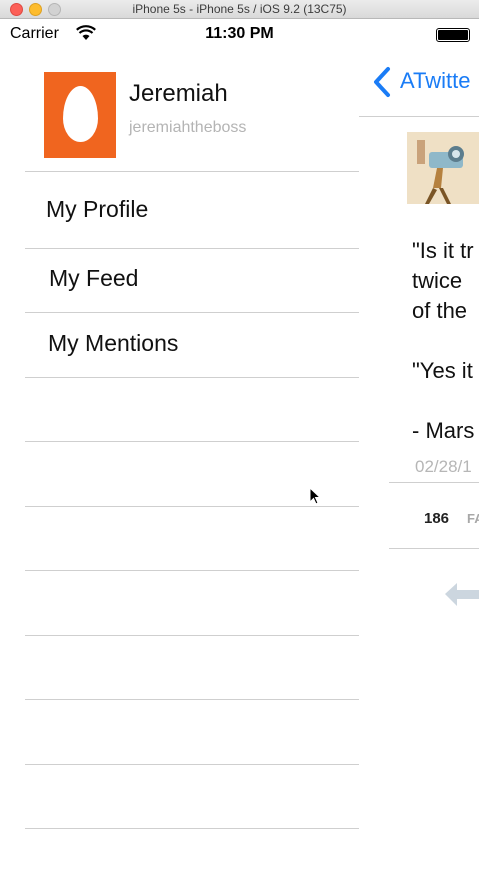 Image resolution: width=479 pixels, height=870 pixels. Describe the element at coordinates (435, 81) in the screenshot. I see `back-button: ATwitte` at that location.